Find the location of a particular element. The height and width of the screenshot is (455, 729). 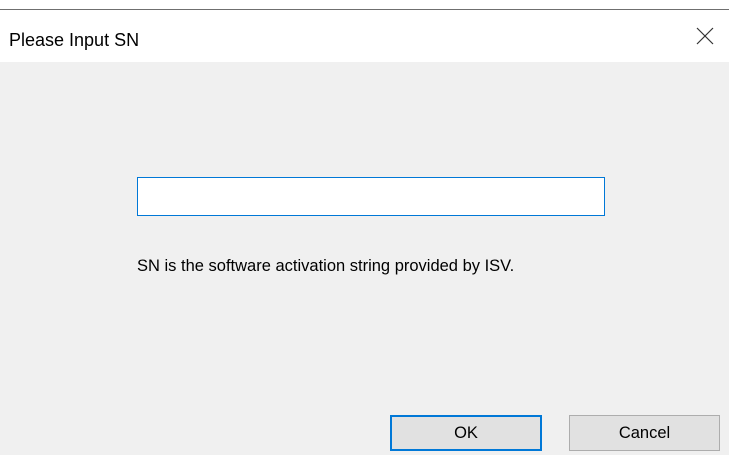

close-icon is located at coordinates (704, 36).